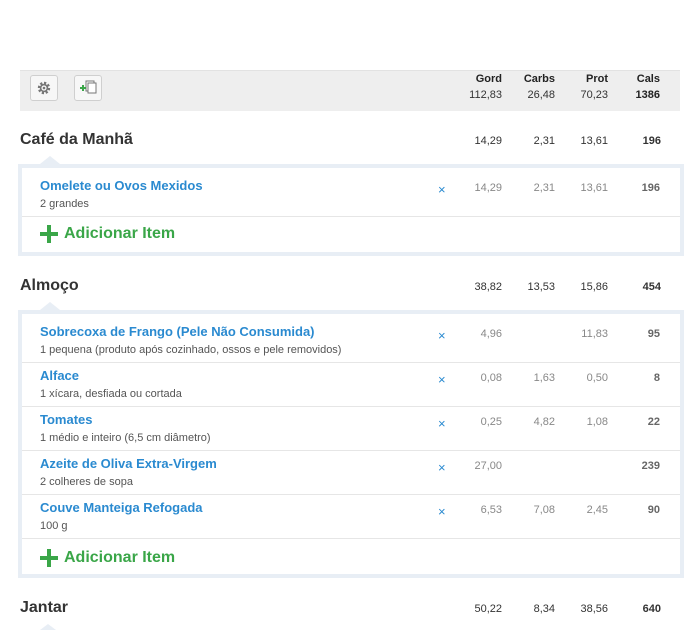  What do you see at coordinates (44, 607) in the screenshot?
I see `meal-title-dinner: Jantar` at bounding box center [44, 607].